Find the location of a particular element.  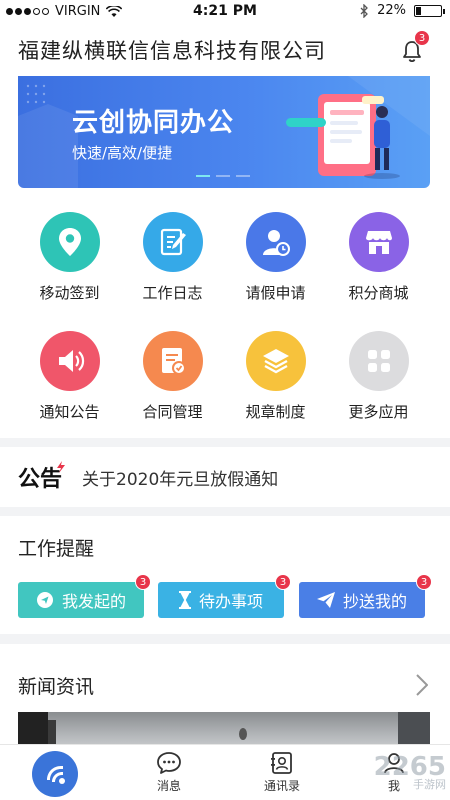

messages-tab-label: 消息 is located at coordinates (168, 786).